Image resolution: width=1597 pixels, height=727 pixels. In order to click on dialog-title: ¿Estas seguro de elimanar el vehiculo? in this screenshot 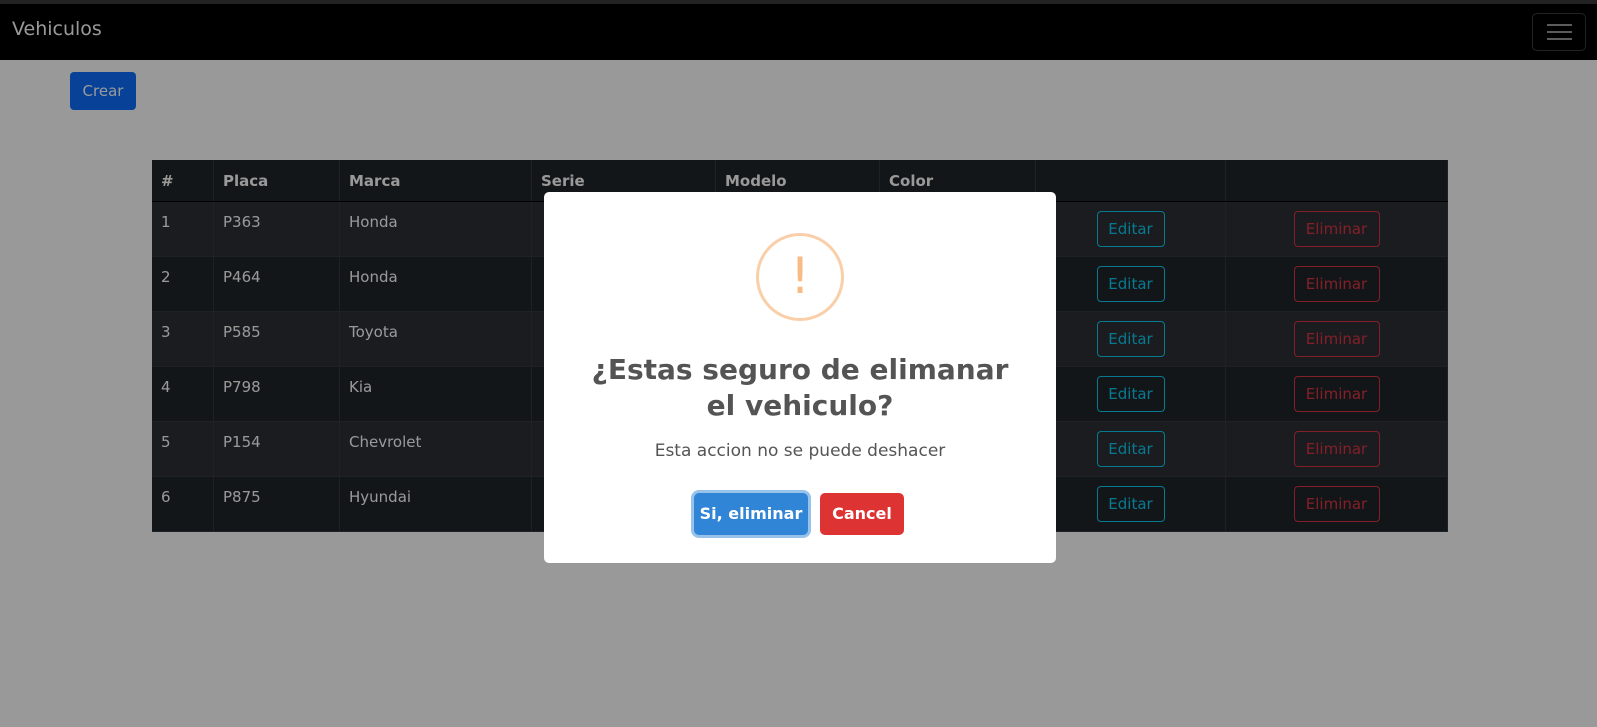, I will do `click(800, 387)`.